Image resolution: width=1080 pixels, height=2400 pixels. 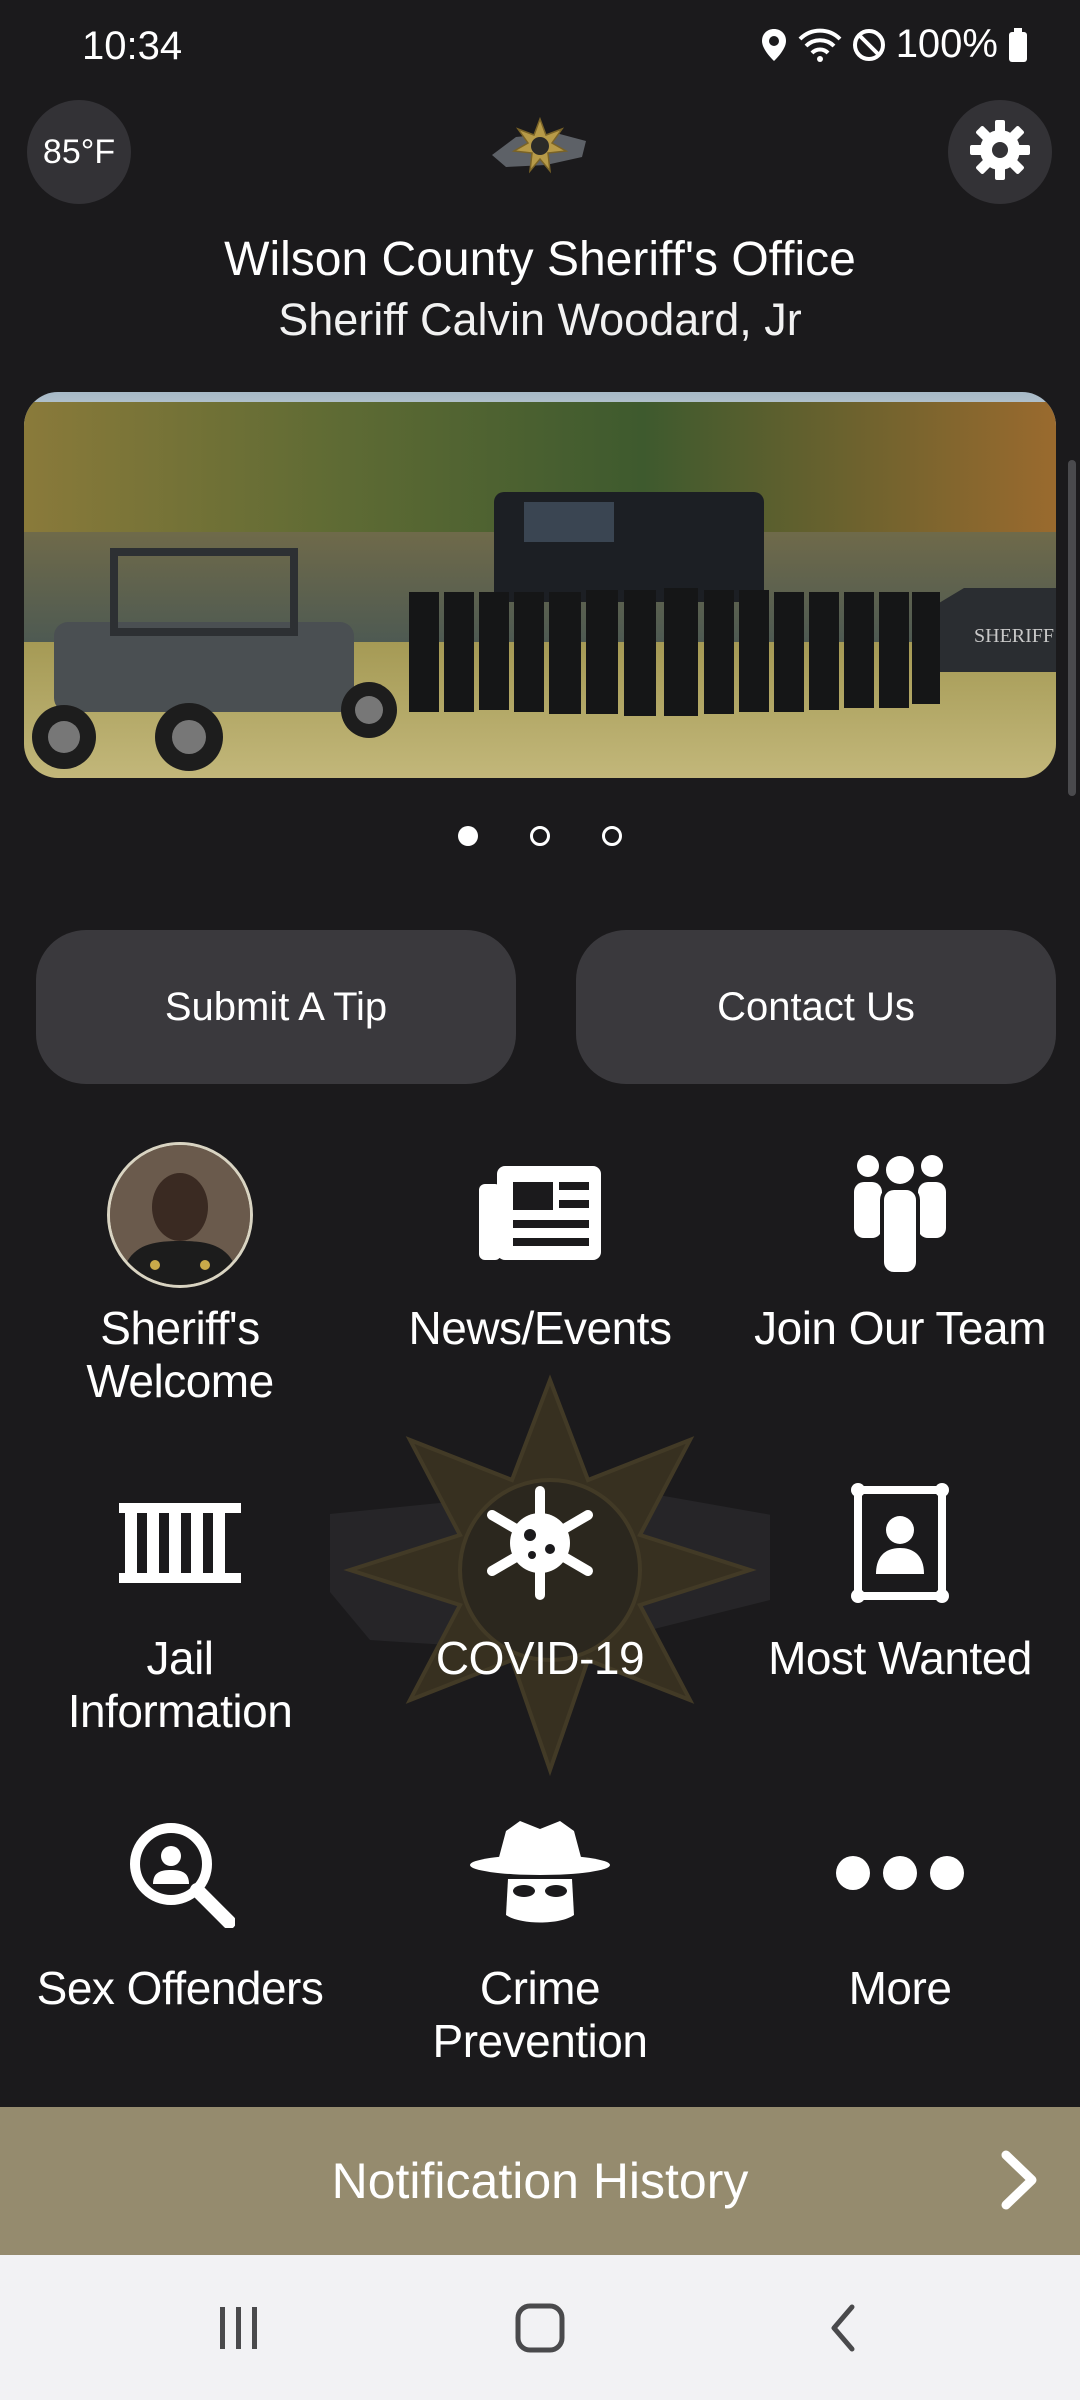 What do you see at coordinates (774, 45) in the screenshot?
I see `location-icon` at bounding box center [774, 45].